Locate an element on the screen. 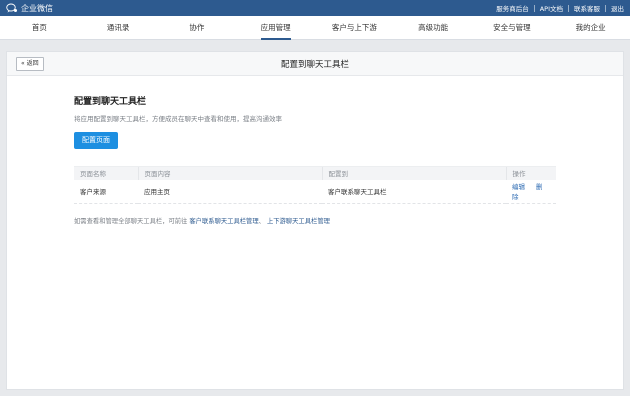 The width and height of the screenshot is (630, 396). top-bar: 企业微信 服务商后台 API文档 联系客服 退出 is located at coordinates (315, 8).